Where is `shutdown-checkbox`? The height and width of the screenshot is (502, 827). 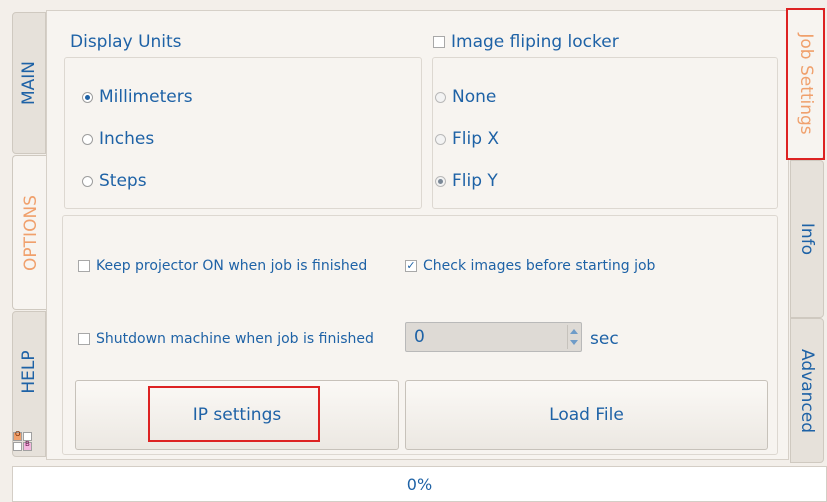 shutdown-checkbox is located at coordinates (84, 339).